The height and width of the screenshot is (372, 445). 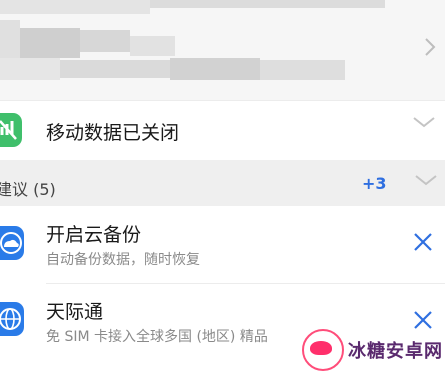 I want to click on global-network-icon, so click(x=12, y=319).